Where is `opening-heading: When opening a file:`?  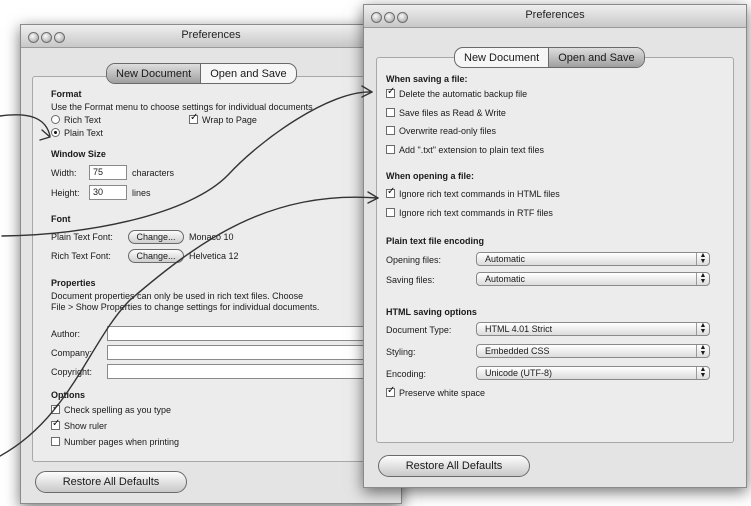
opening-heading: When opening a file: is located at coordinates (430, 176).